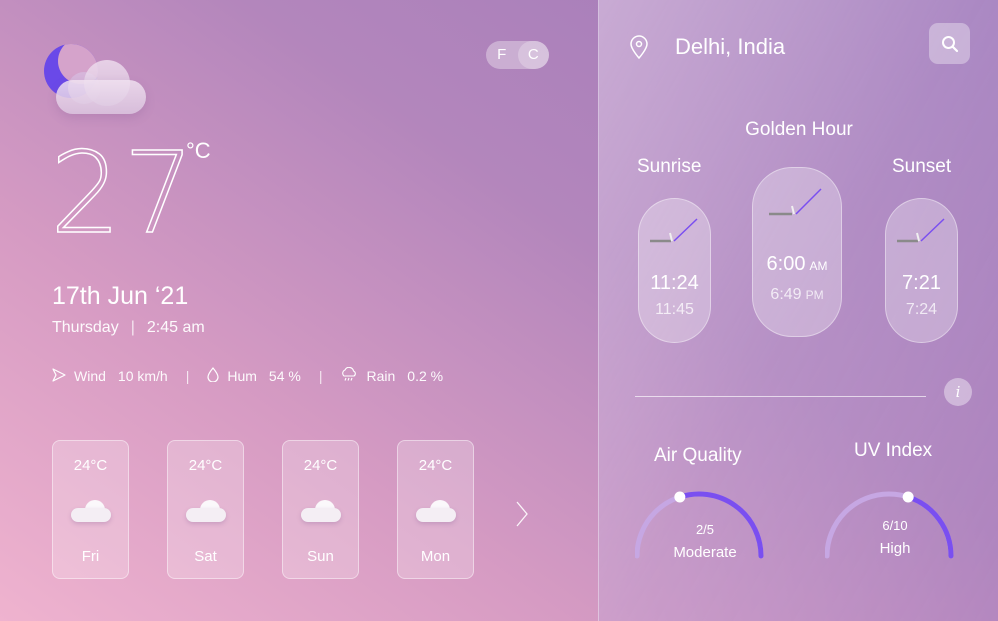 The image size is (998, 621). What do you see at coordinates (895, 525) in the screenshot?
I see `uv-index-value: 6/10` at bounding box center [895, 525].